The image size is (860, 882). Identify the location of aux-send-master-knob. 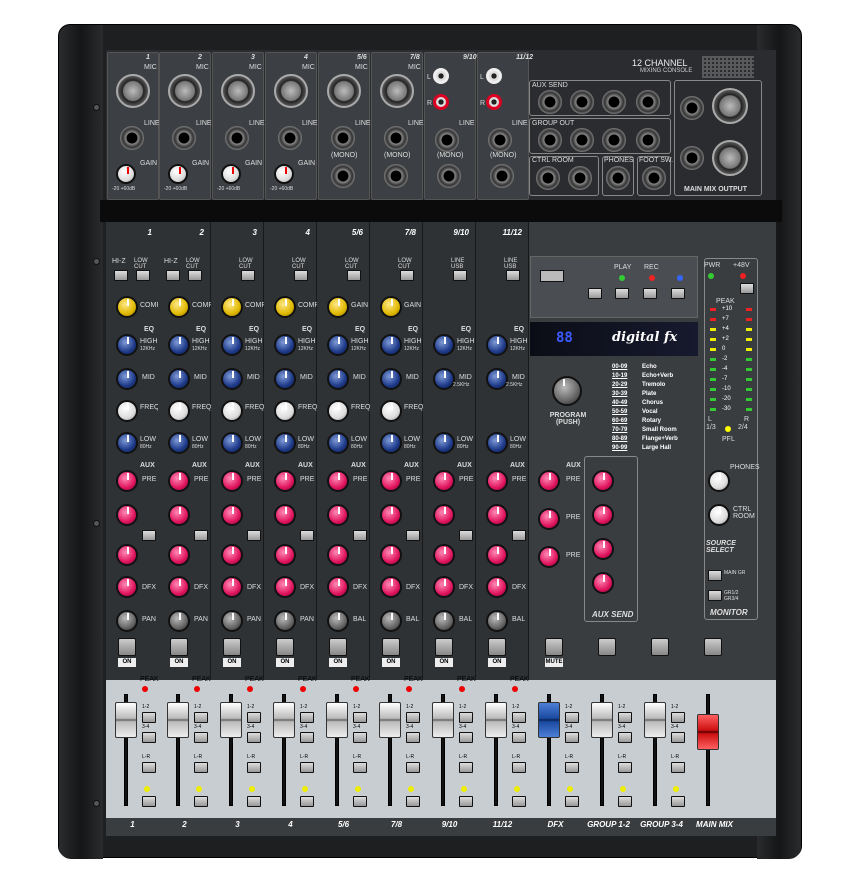
(603, 583).